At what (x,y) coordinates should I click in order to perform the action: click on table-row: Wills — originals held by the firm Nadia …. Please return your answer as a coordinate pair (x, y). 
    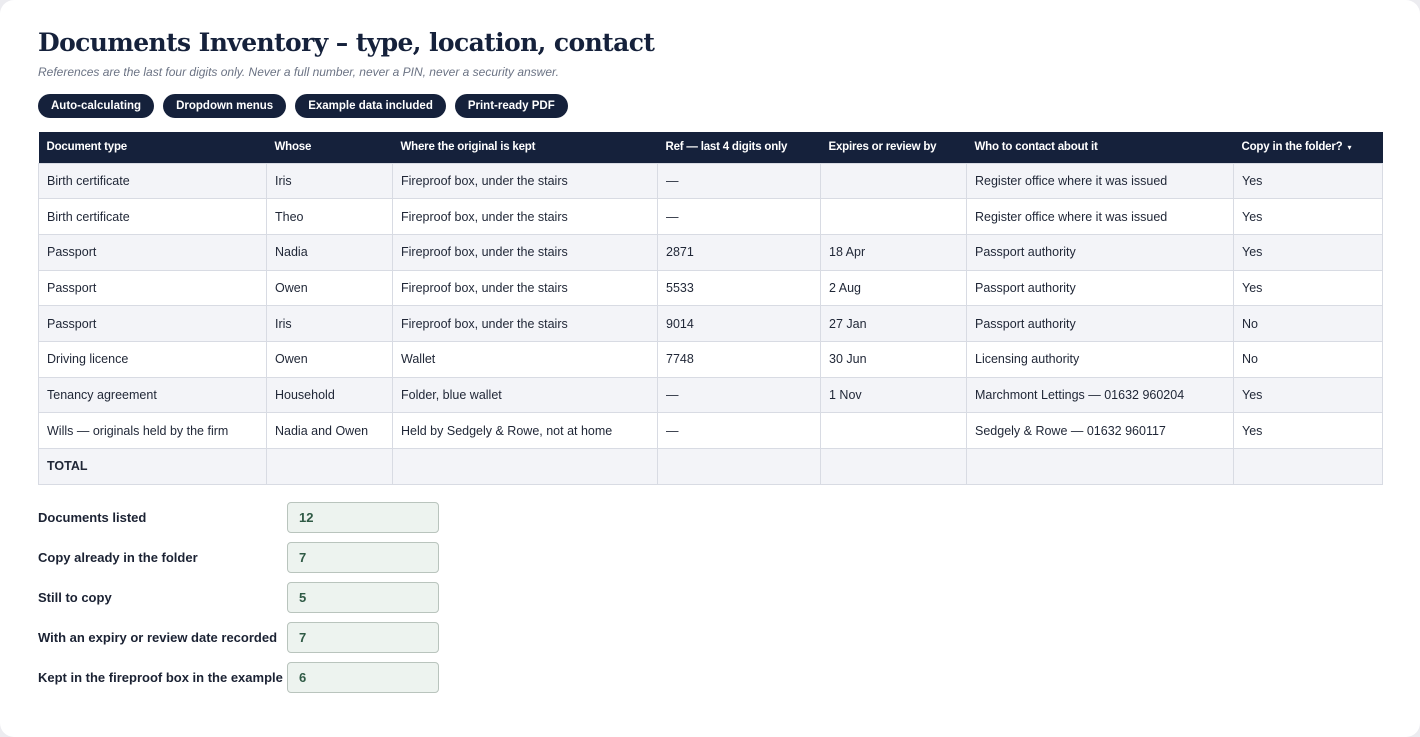
    Looking at the image, I should click on (710, 430).